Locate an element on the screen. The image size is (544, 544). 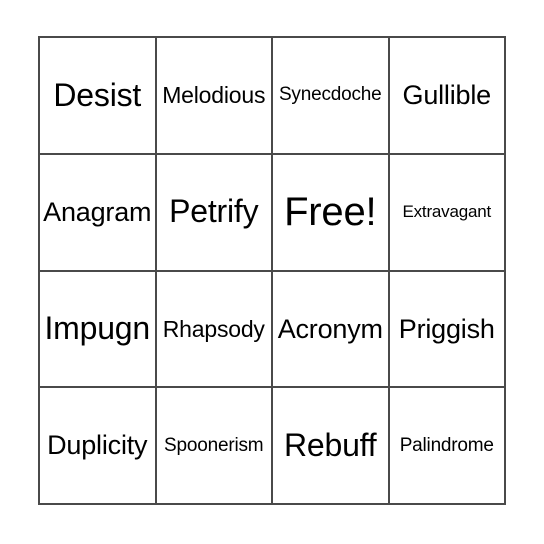
bingo-cell: Spoonerism is located at coordinates (213, 445).